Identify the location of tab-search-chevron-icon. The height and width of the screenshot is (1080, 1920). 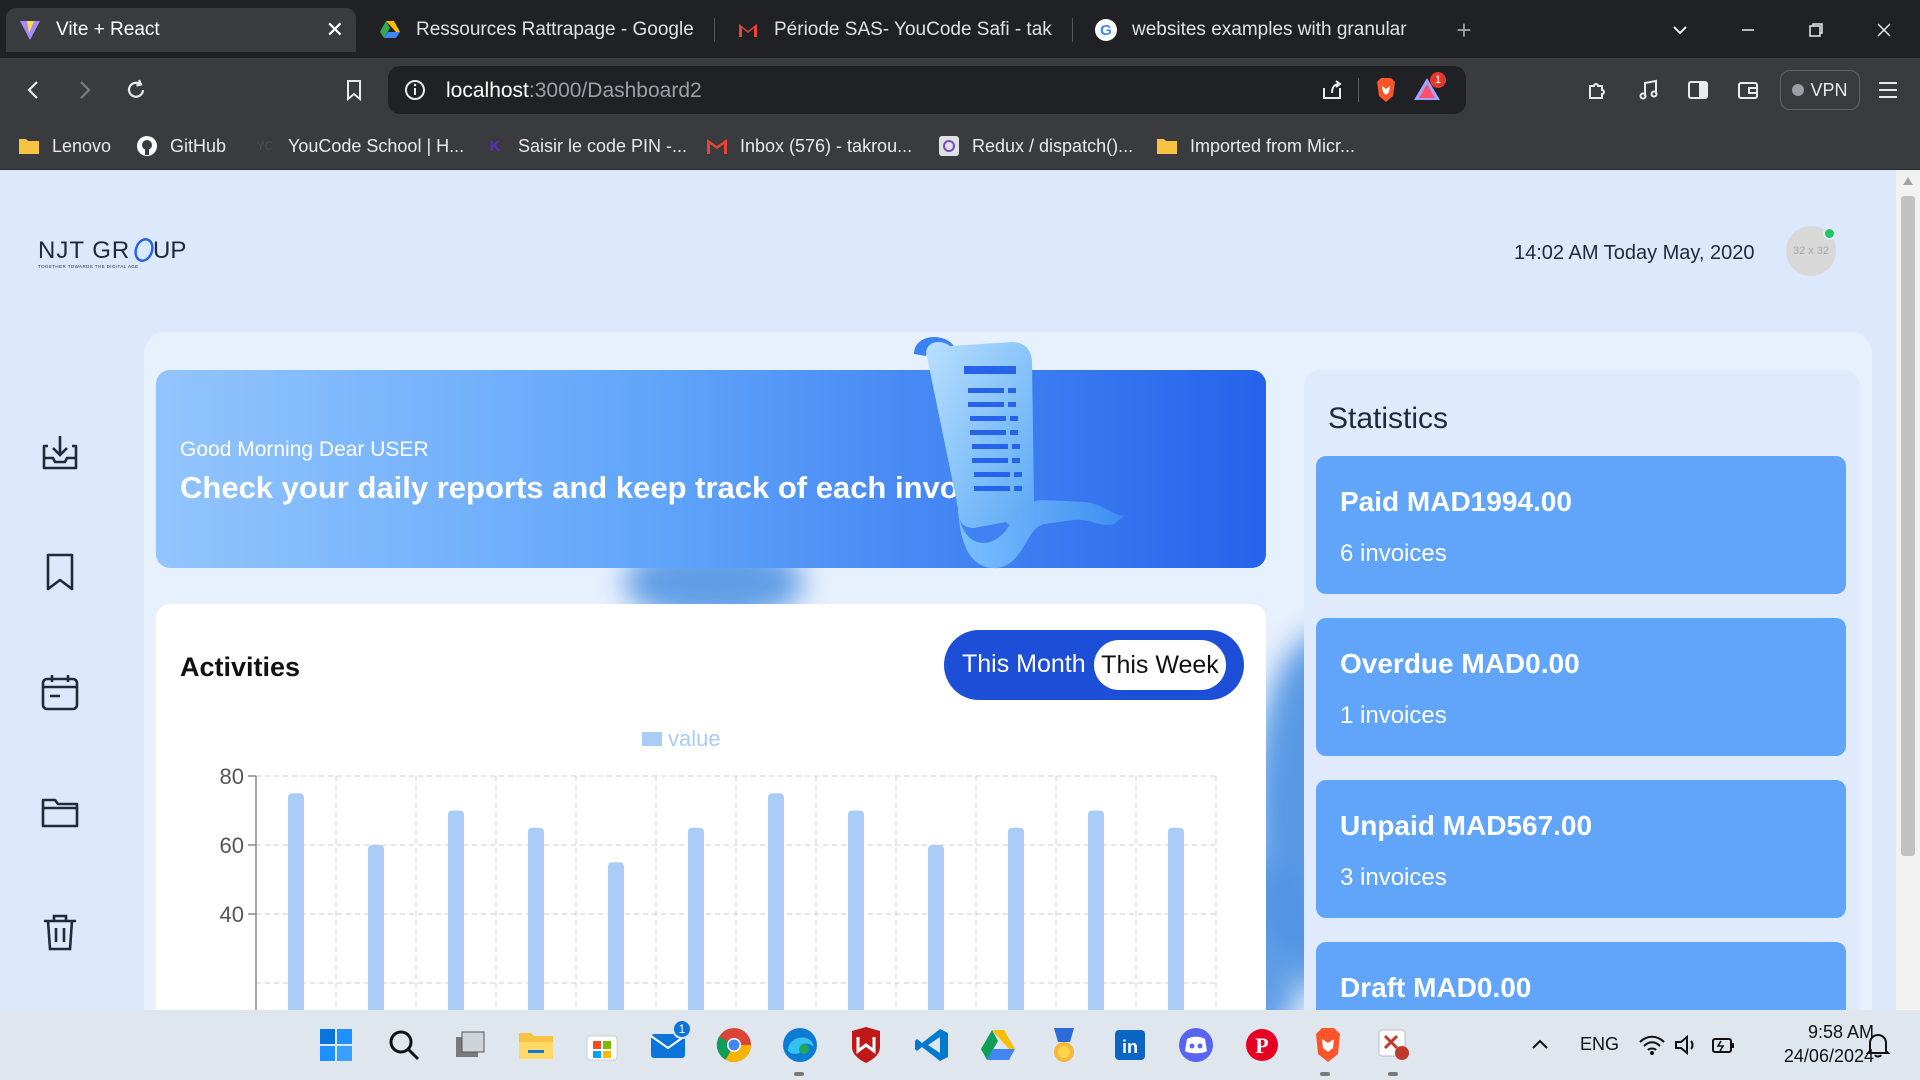
(1680, 30).